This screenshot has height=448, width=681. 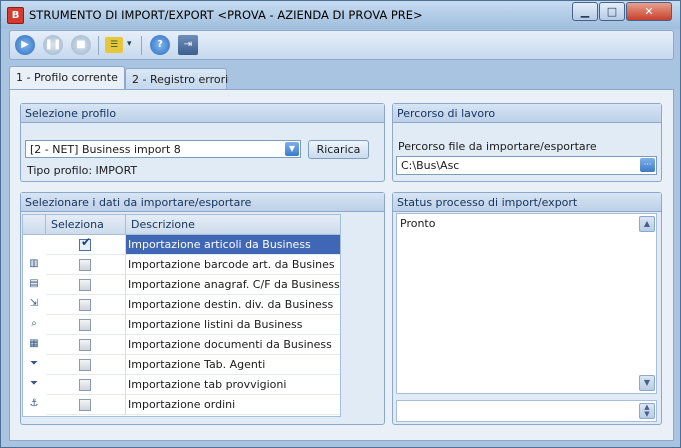 I want to click on profile-combo: [2 - NET] Business import 8 ▼, so click(x=163, y=149).